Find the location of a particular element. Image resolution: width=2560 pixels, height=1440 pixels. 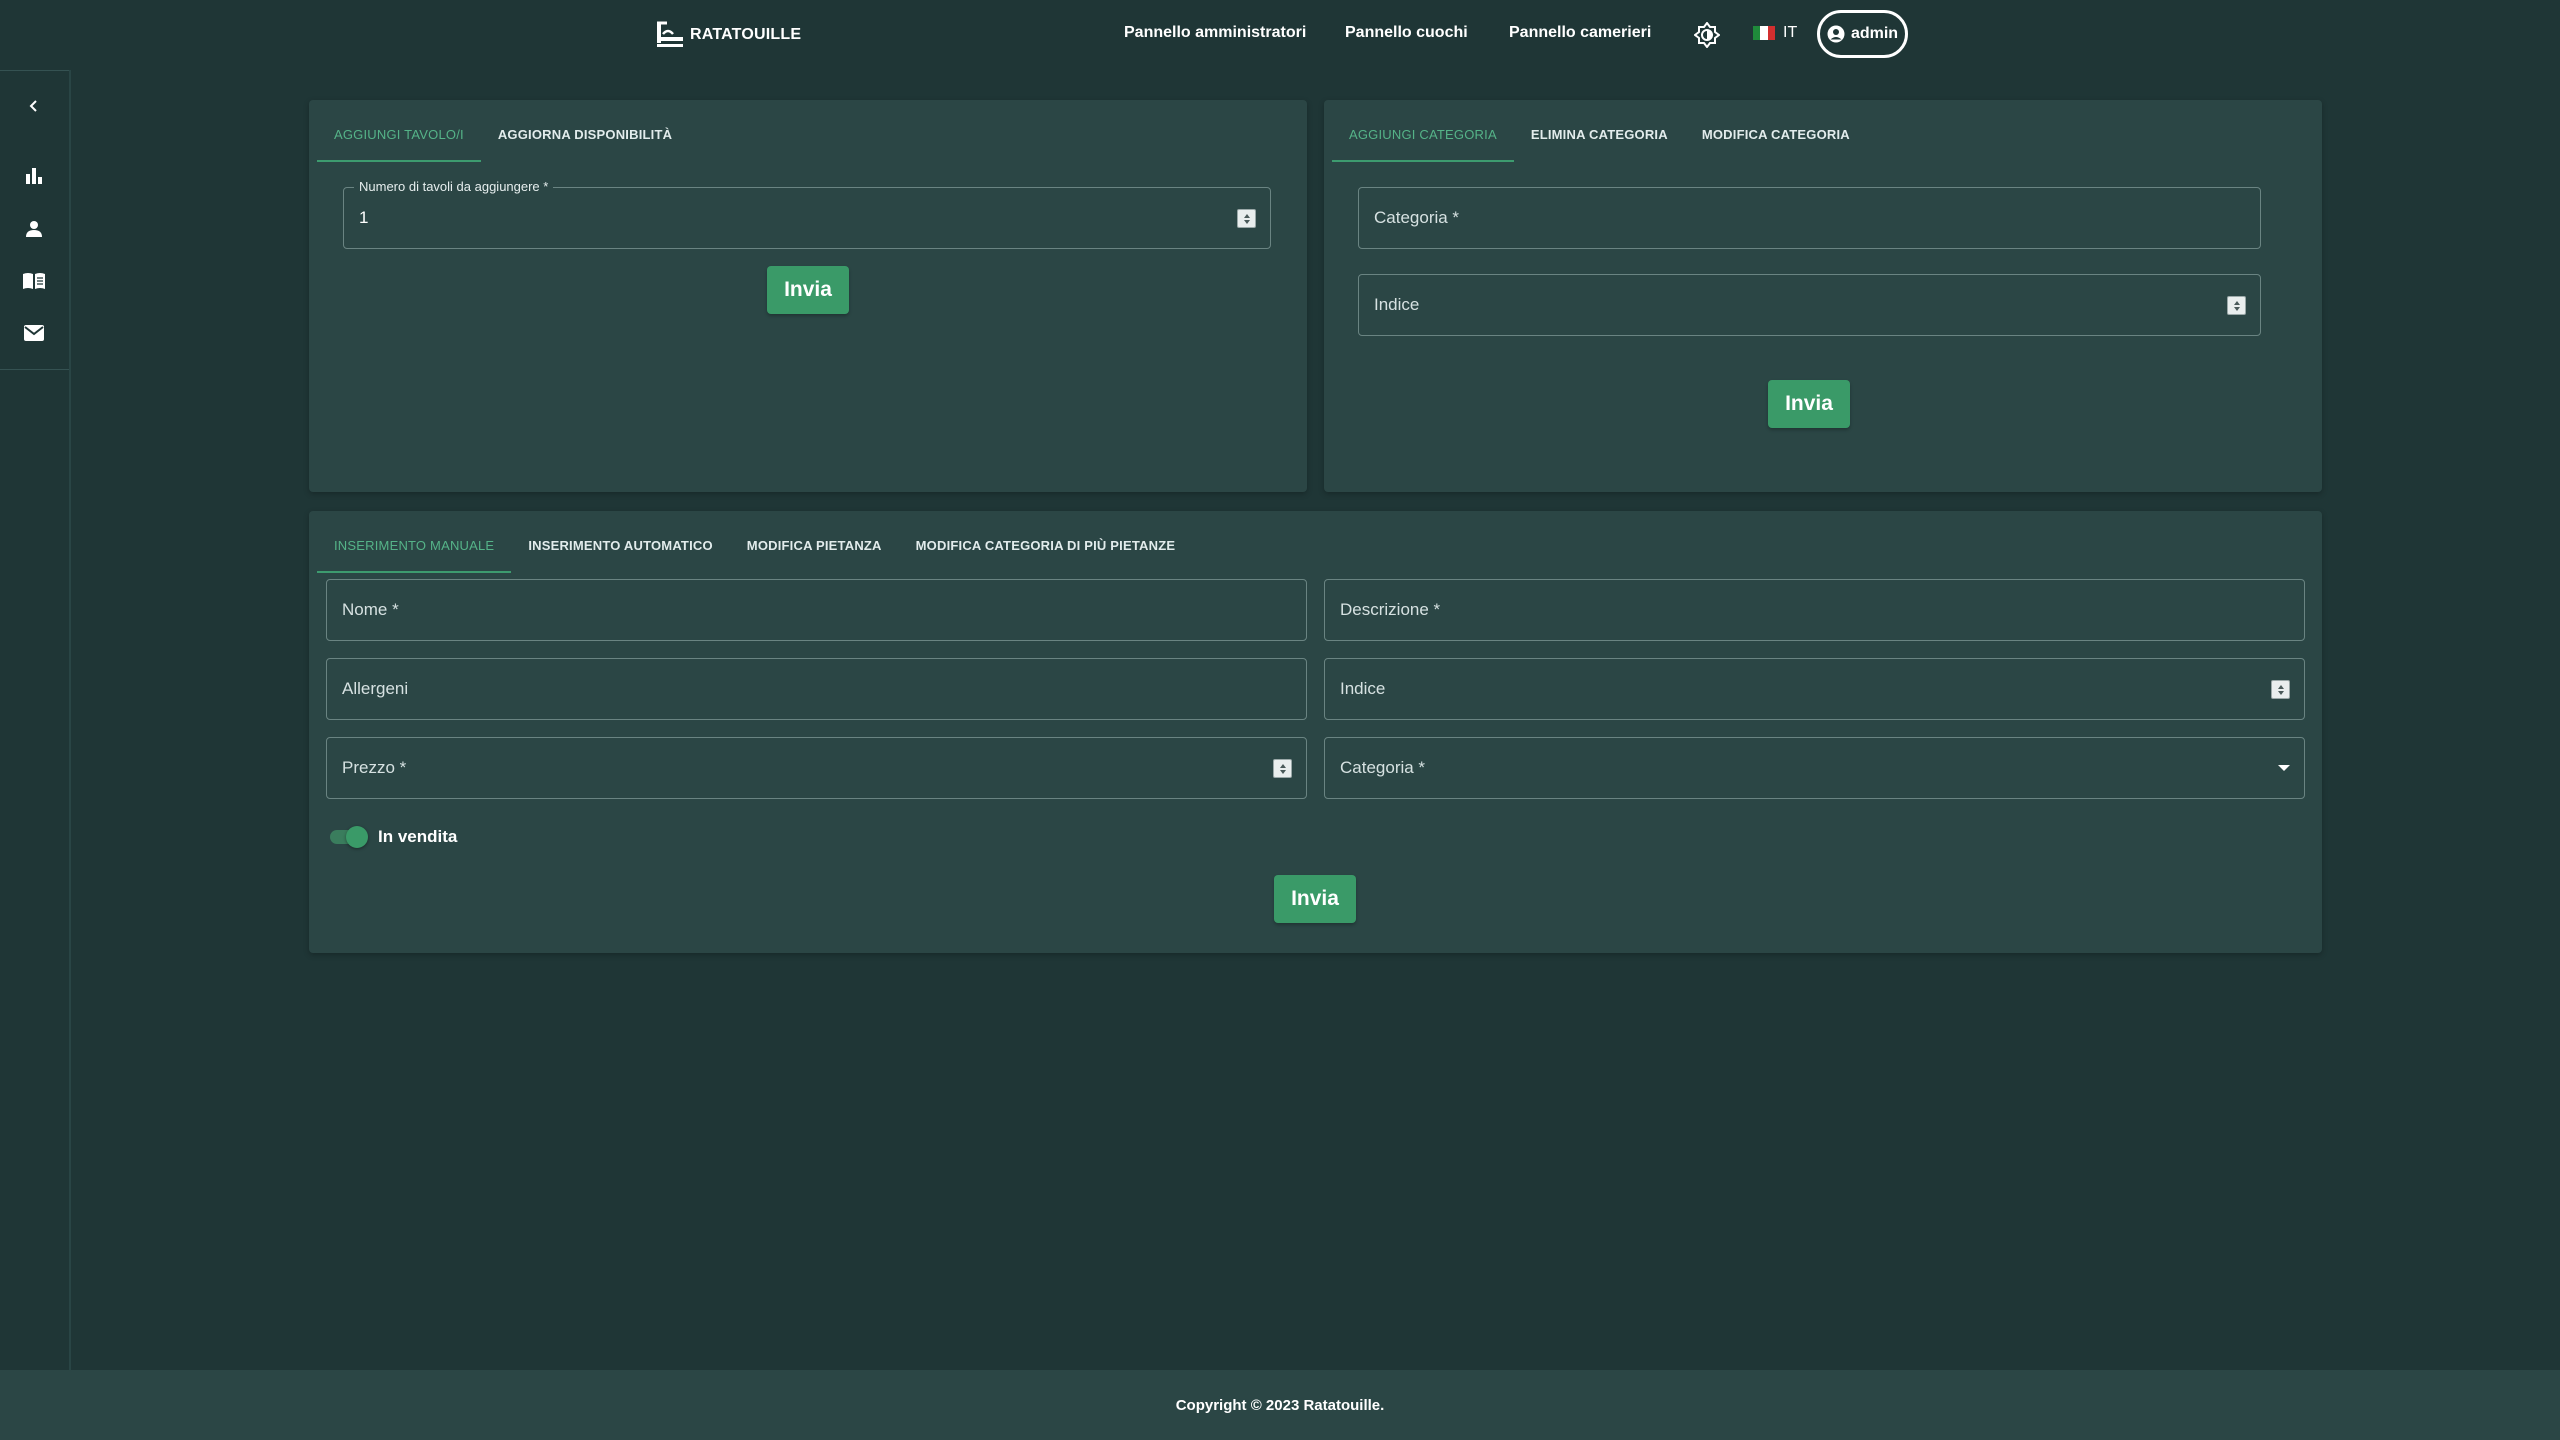

on-sale-toggle is located at coordinates (349, 837).